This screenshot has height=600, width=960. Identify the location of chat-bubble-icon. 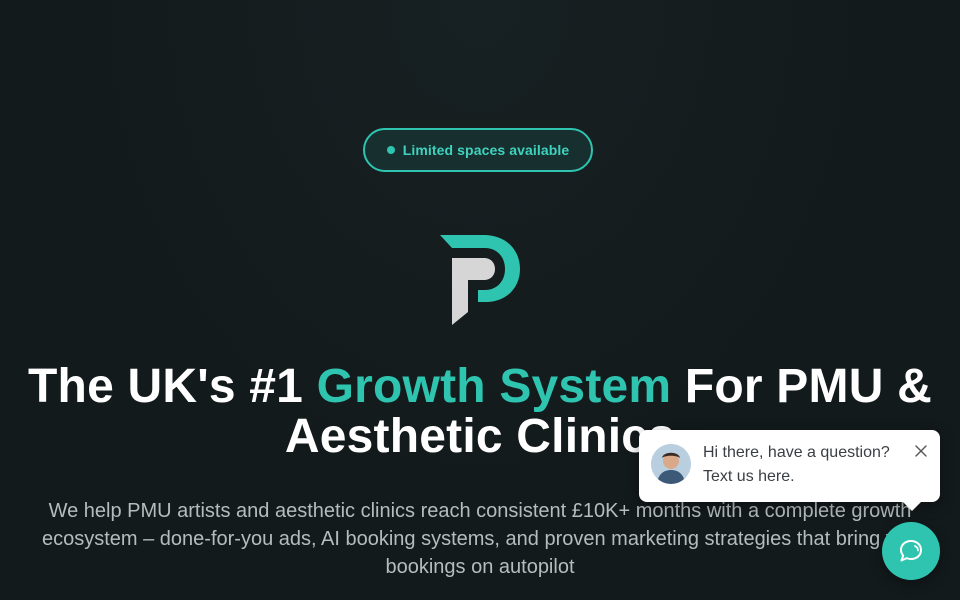
(911, 551).